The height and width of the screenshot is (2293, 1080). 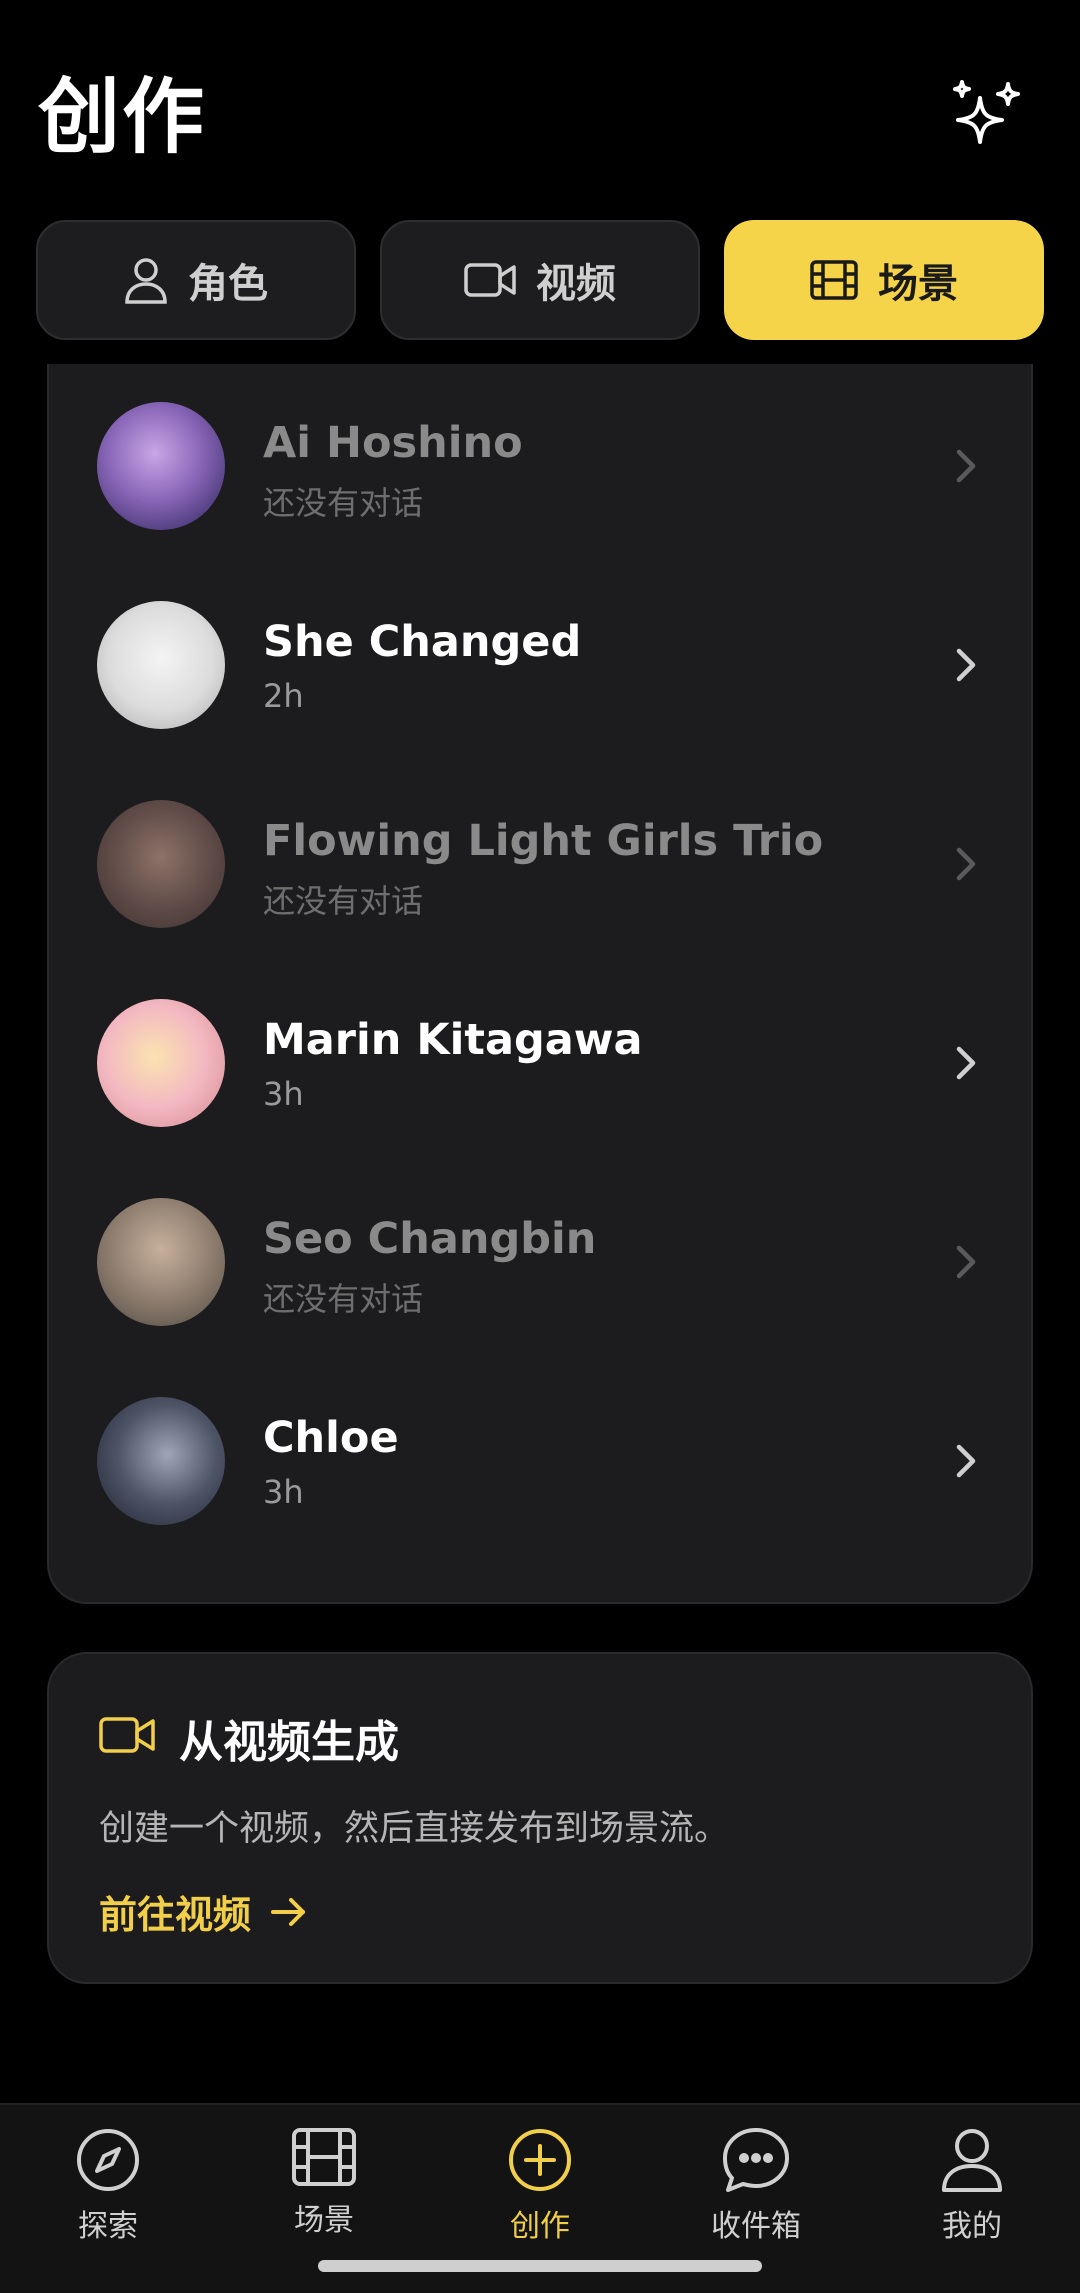 What do you see at coordinates (414, 1829) in the screenshot?
I see `card-description: 创建一个视频，然后直接发布到场景流。` at bounding box center [414, 1829].